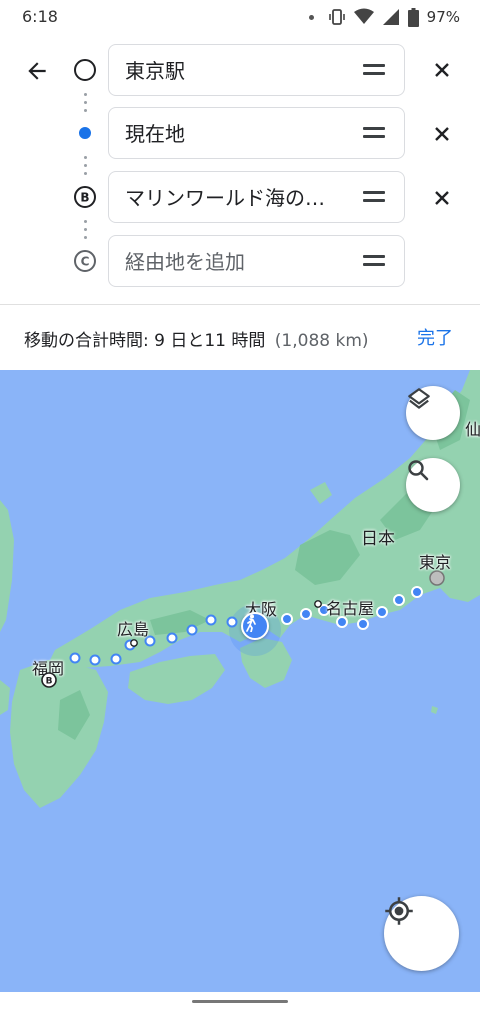 This screenshot has width=480, height=1013. Describe the element at coordinates (437, 578) in the screenshot. I see `city-dot-tokyo` at that location.